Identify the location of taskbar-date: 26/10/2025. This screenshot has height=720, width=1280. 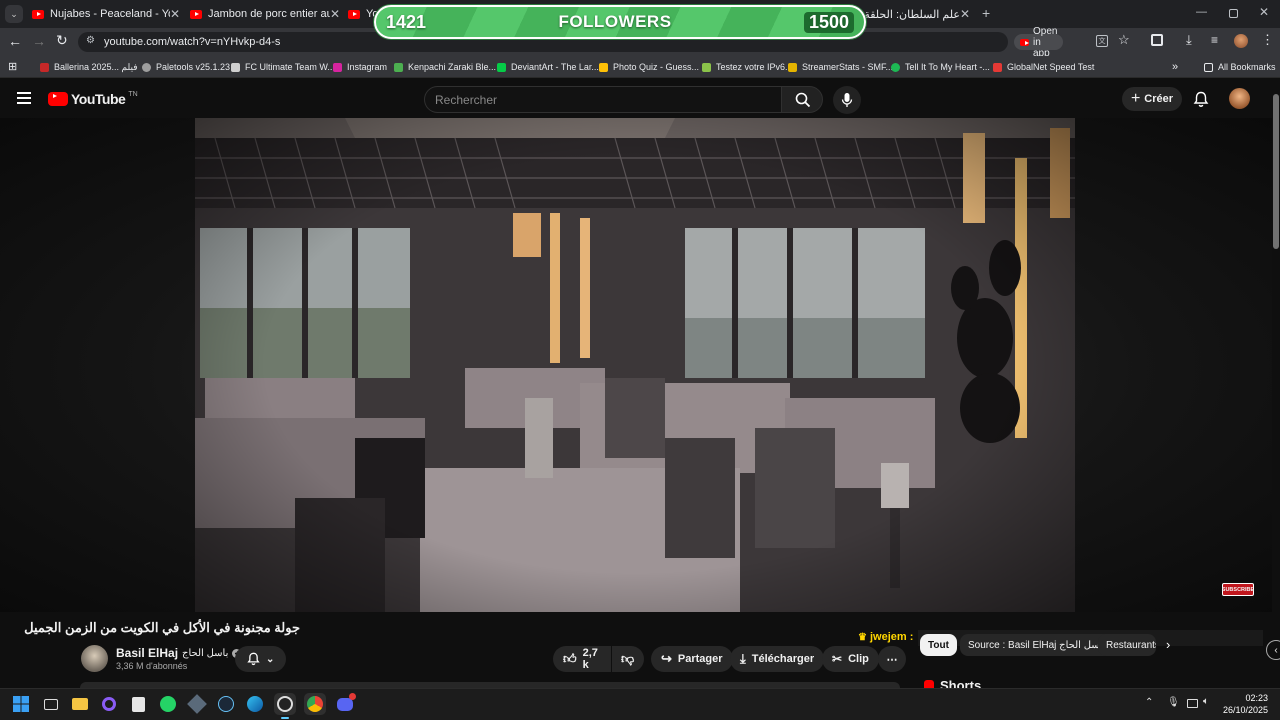
(1245, 710).